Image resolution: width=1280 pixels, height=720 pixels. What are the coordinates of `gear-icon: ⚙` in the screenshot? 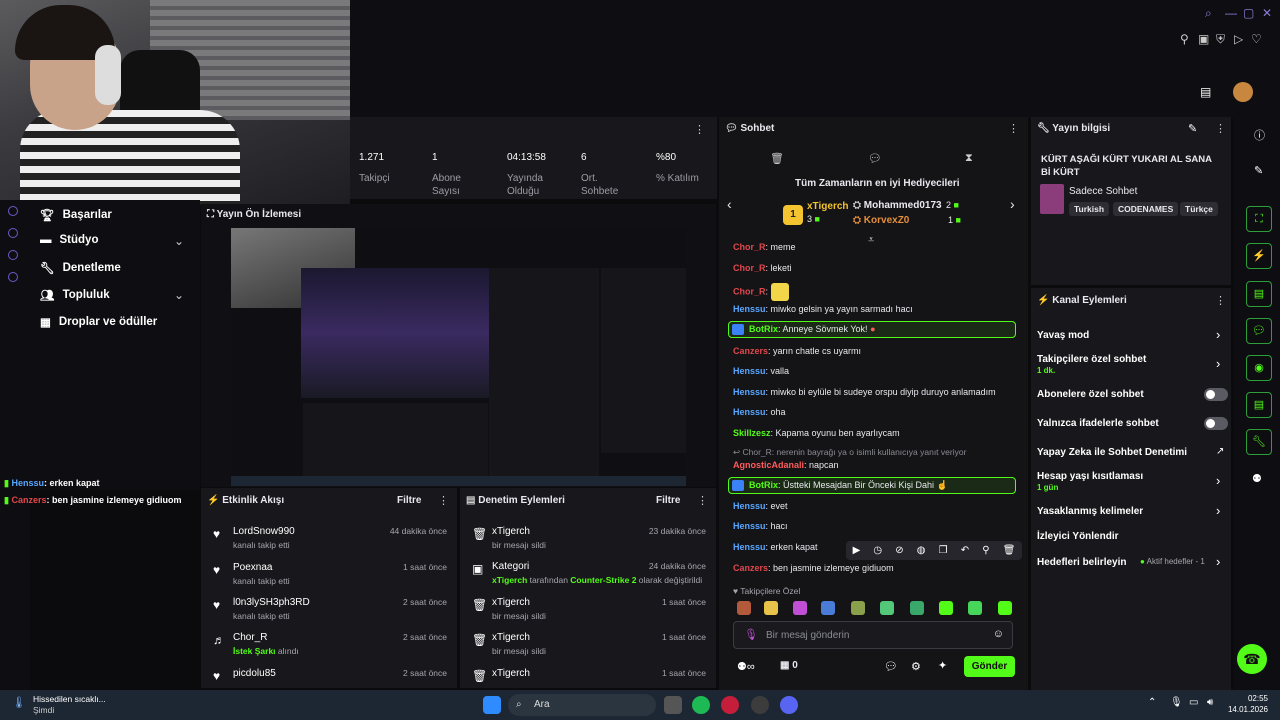 It's located at (916, 666).